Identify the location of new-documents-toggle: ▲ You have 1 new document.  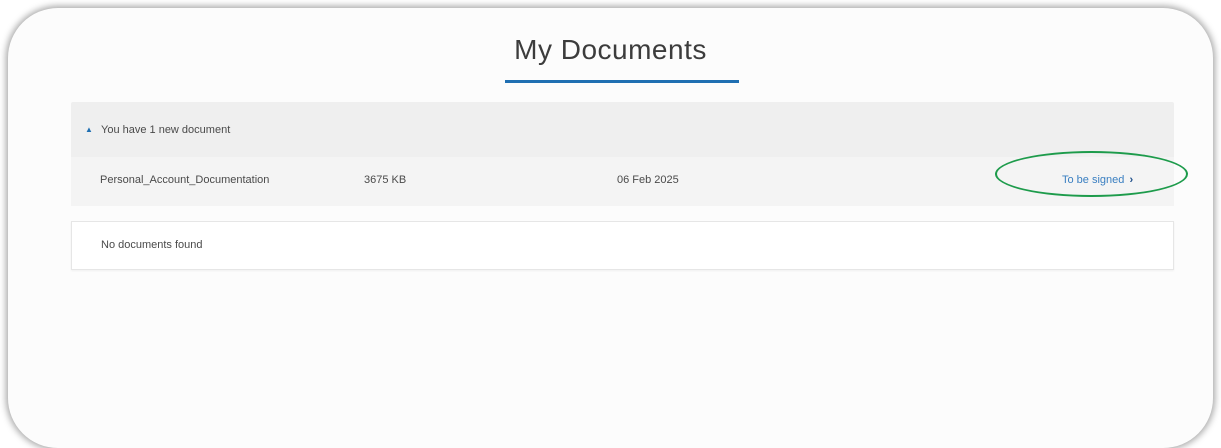
(622, 129).